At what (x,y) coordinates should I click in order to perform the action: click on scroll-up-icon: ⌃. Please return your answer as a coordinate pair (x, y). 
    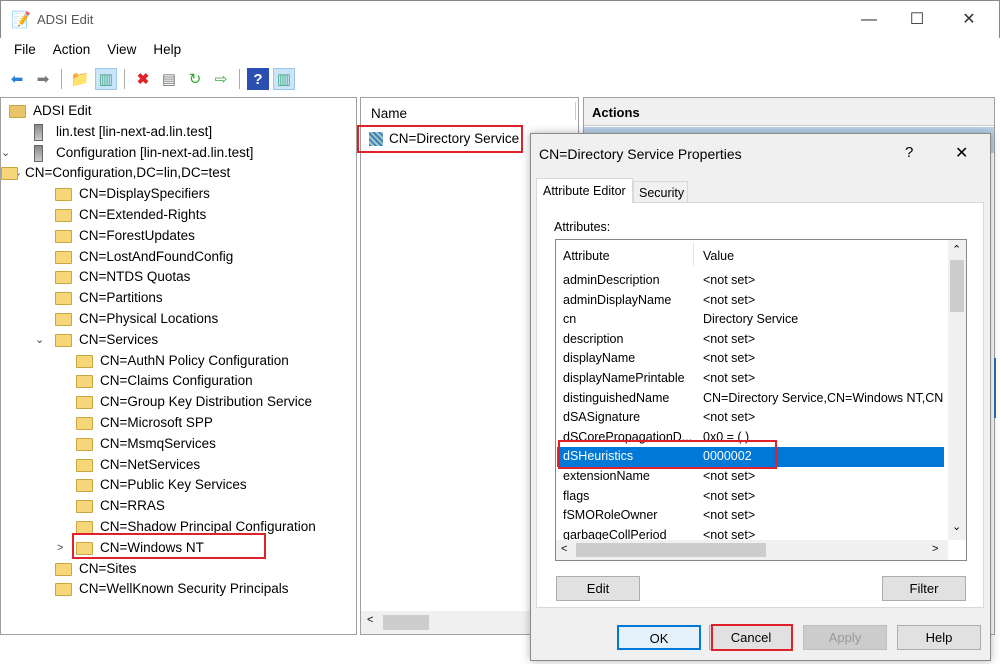
    Looking at the image, I should click on (956, 249).